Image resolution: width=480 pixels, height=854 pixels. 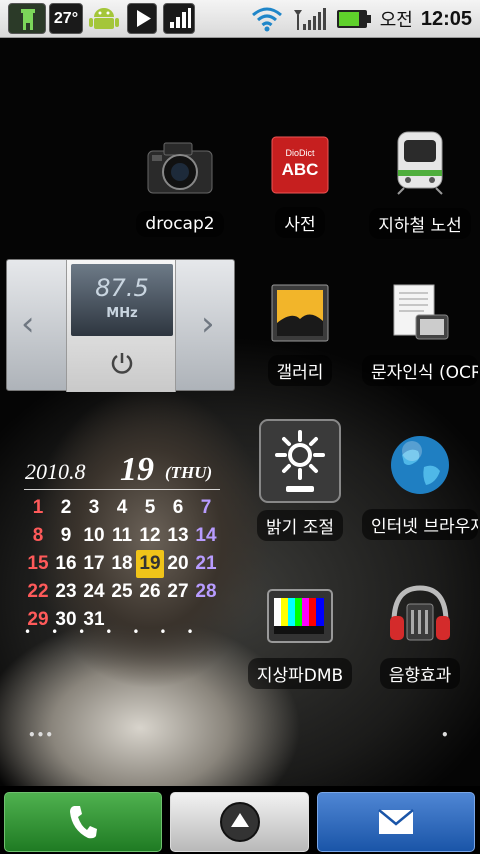 What do you see at coordinates (142, 18) in the screenshot?
I see `media-play-icon` at bounding box center [142, 18].